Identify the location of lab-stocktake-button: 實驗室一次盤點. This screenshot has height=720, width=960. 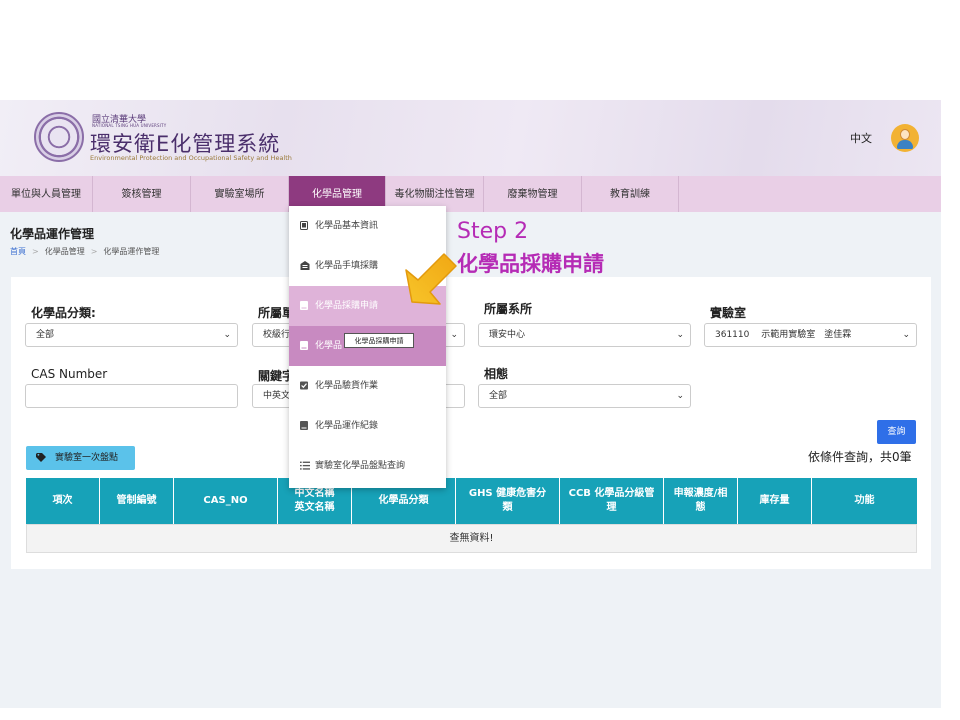
(80, 458).